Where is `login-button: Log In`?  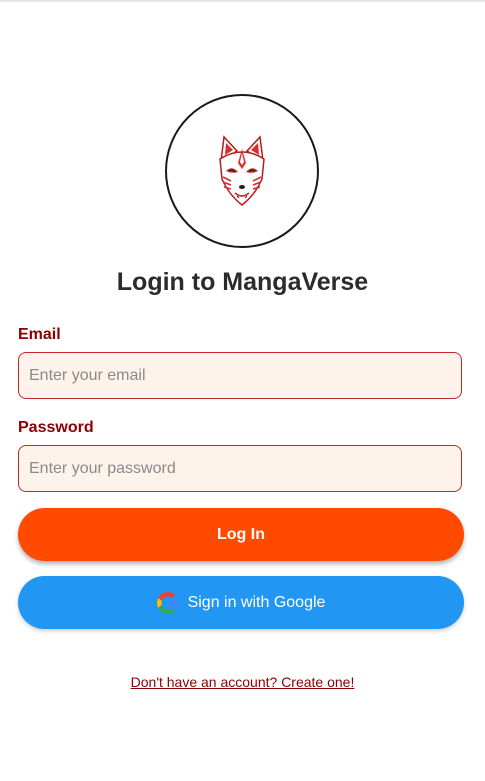 login-button: Log In is located at coordinates (241, 534).